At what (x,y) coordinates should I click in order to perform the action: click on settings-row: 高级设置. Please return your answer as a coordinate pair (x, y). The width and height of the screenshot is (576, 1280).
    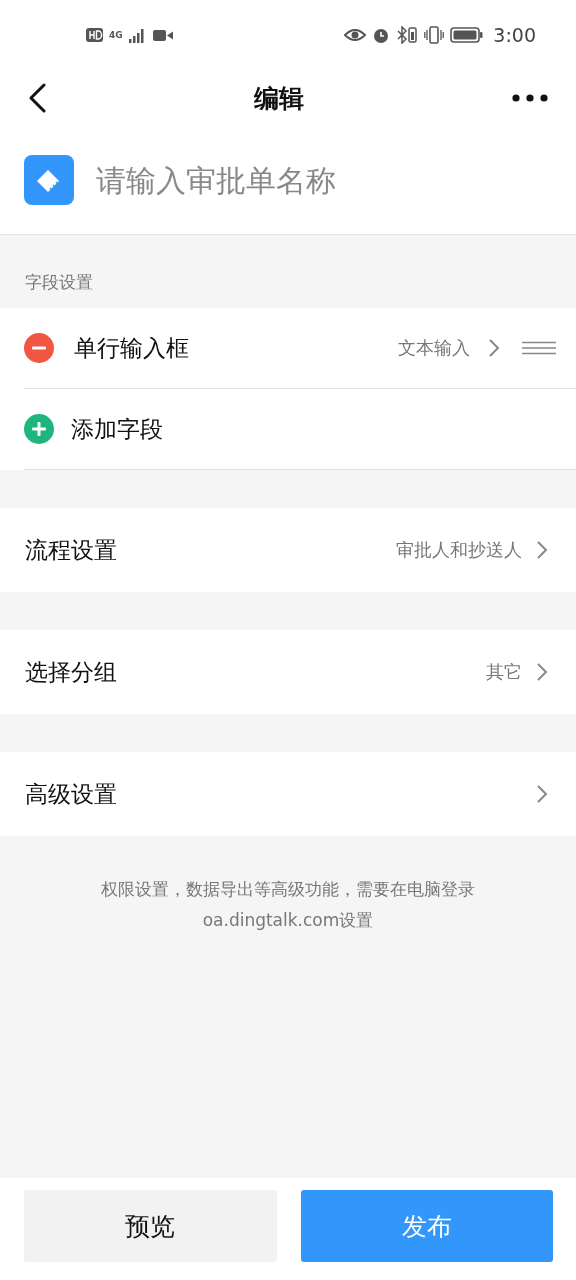
    Looking at the image, I should click on (288, 794).